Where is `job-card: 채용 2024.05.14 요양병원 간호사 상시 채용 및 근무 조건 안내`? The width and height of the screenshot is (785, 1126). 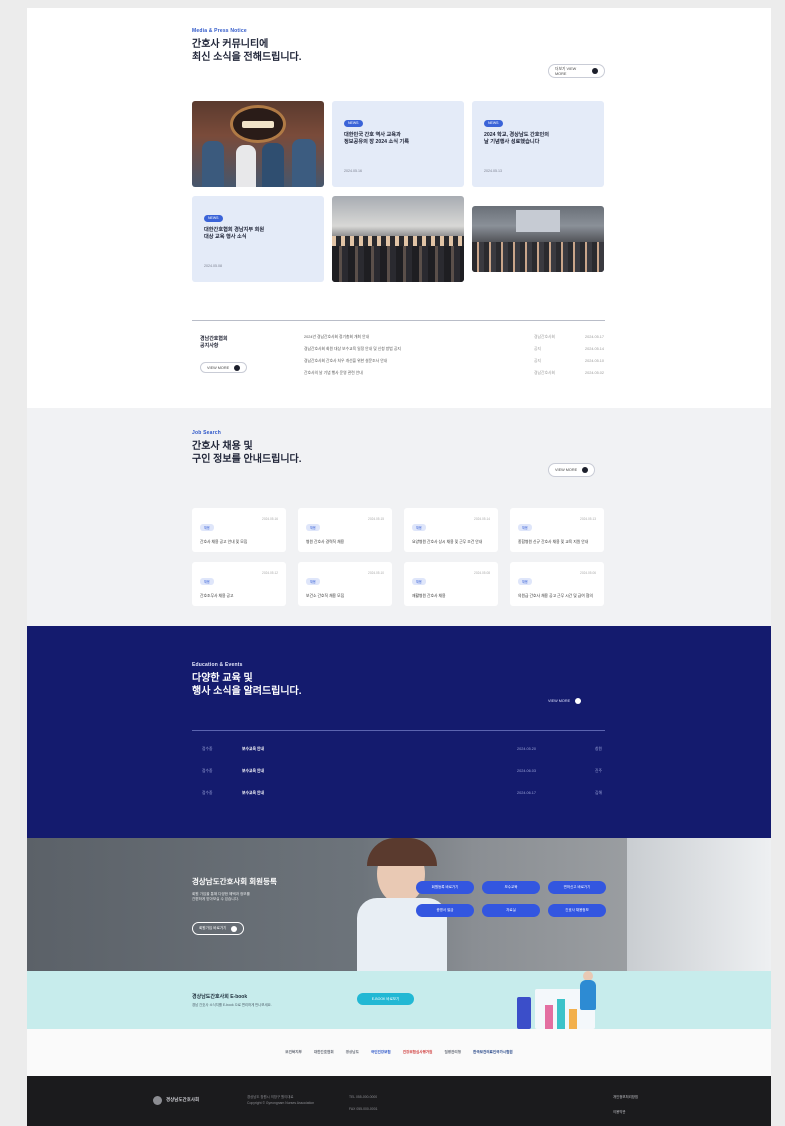
job-card: 채용 2024.05.14 요양병원 간호사 상시 채용 및 근무 조건 안내 is located at coordinates (451, 530).